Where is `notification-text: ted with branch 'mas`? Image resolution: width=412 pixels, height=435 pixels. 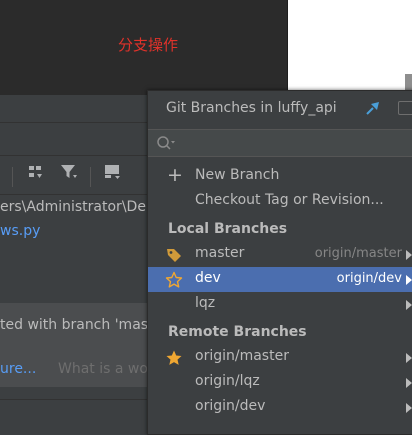 notification-text: ted with branch 'mas is located at coordinates (74, 325).